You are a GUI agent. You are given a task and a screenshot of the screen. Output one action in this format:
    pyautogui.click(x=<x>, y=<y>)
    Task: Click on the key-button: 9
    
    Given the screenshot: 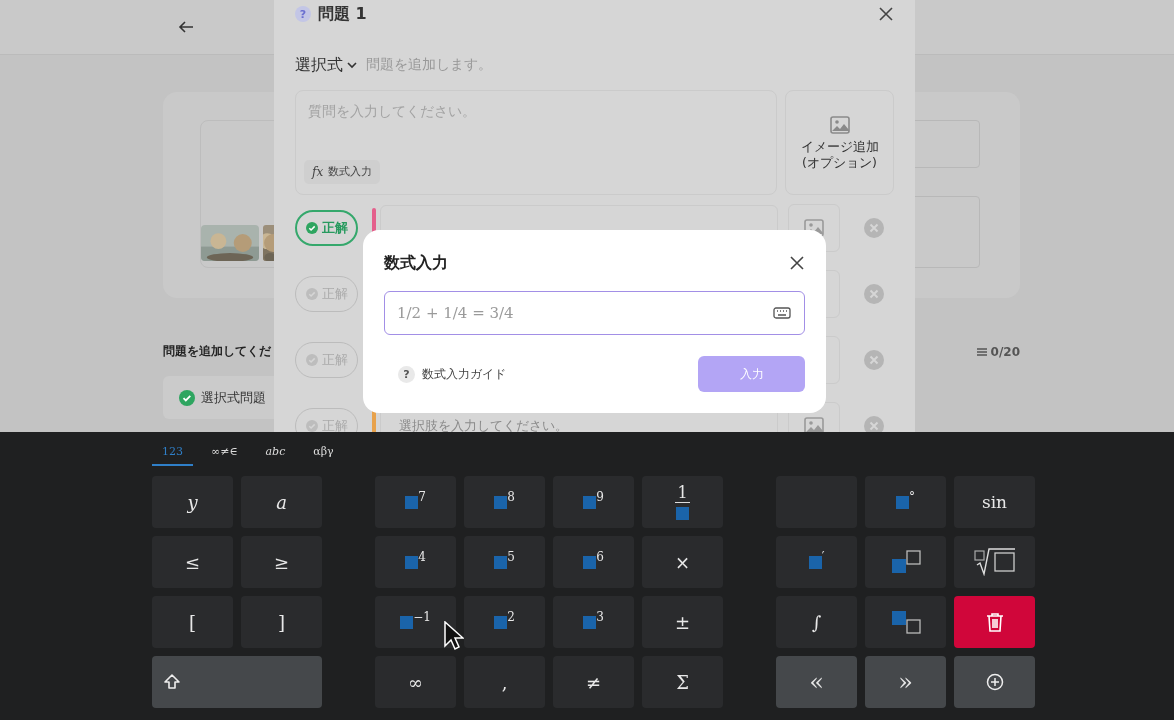 What is the action you would take?
    pyautogui.click(x=593, y=502)
    